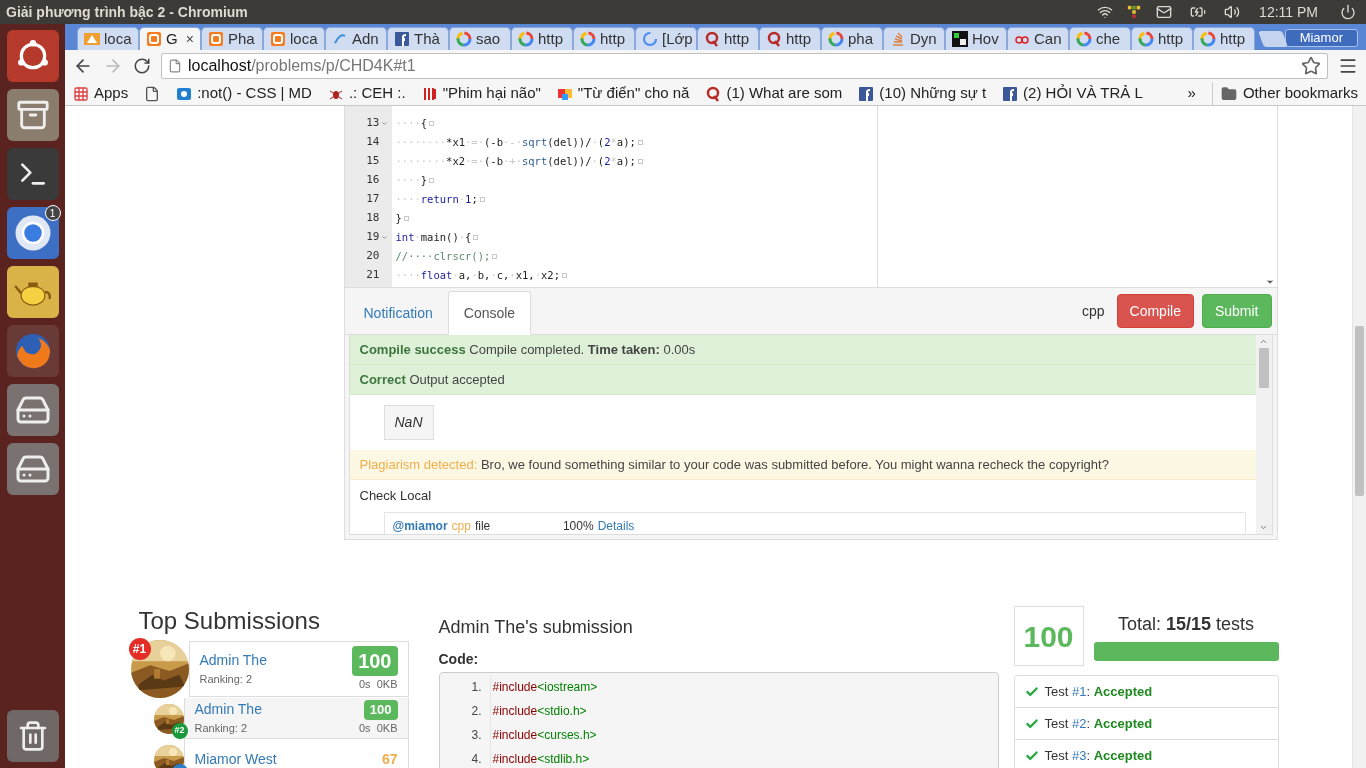  Describe the element at coordinates (189, 39) in the screenshot. I see `close-icon: ×` at that location.